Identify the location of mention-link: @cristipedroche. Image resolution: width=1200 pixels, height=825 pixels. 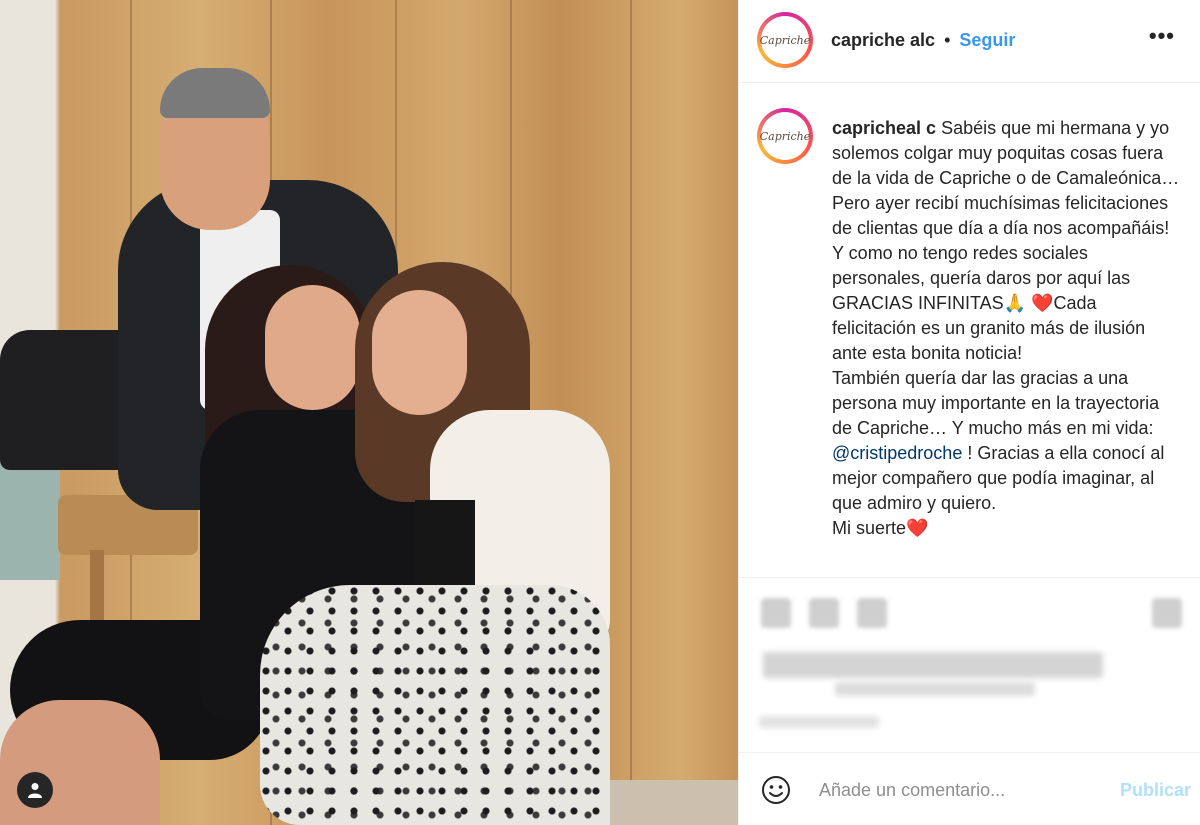
(897, 453).